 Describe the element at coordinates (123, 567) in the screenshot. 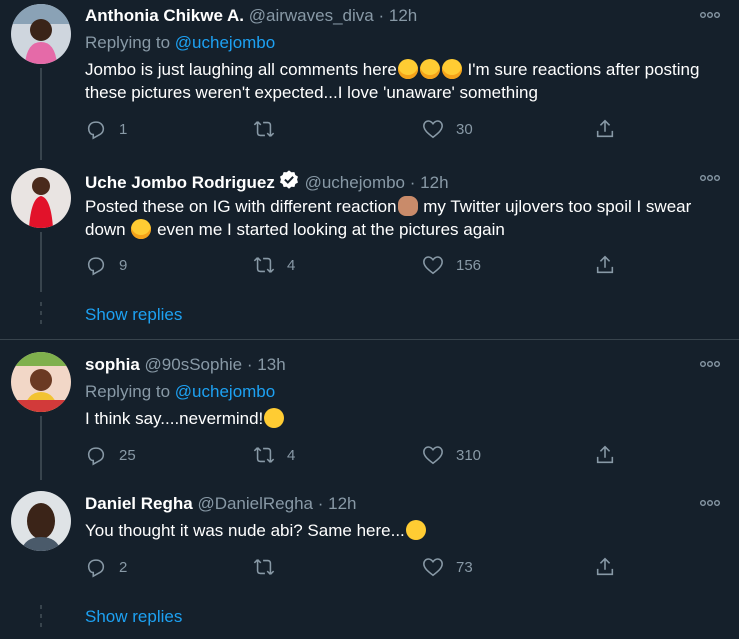

I see `reply-count: 2` at that location.